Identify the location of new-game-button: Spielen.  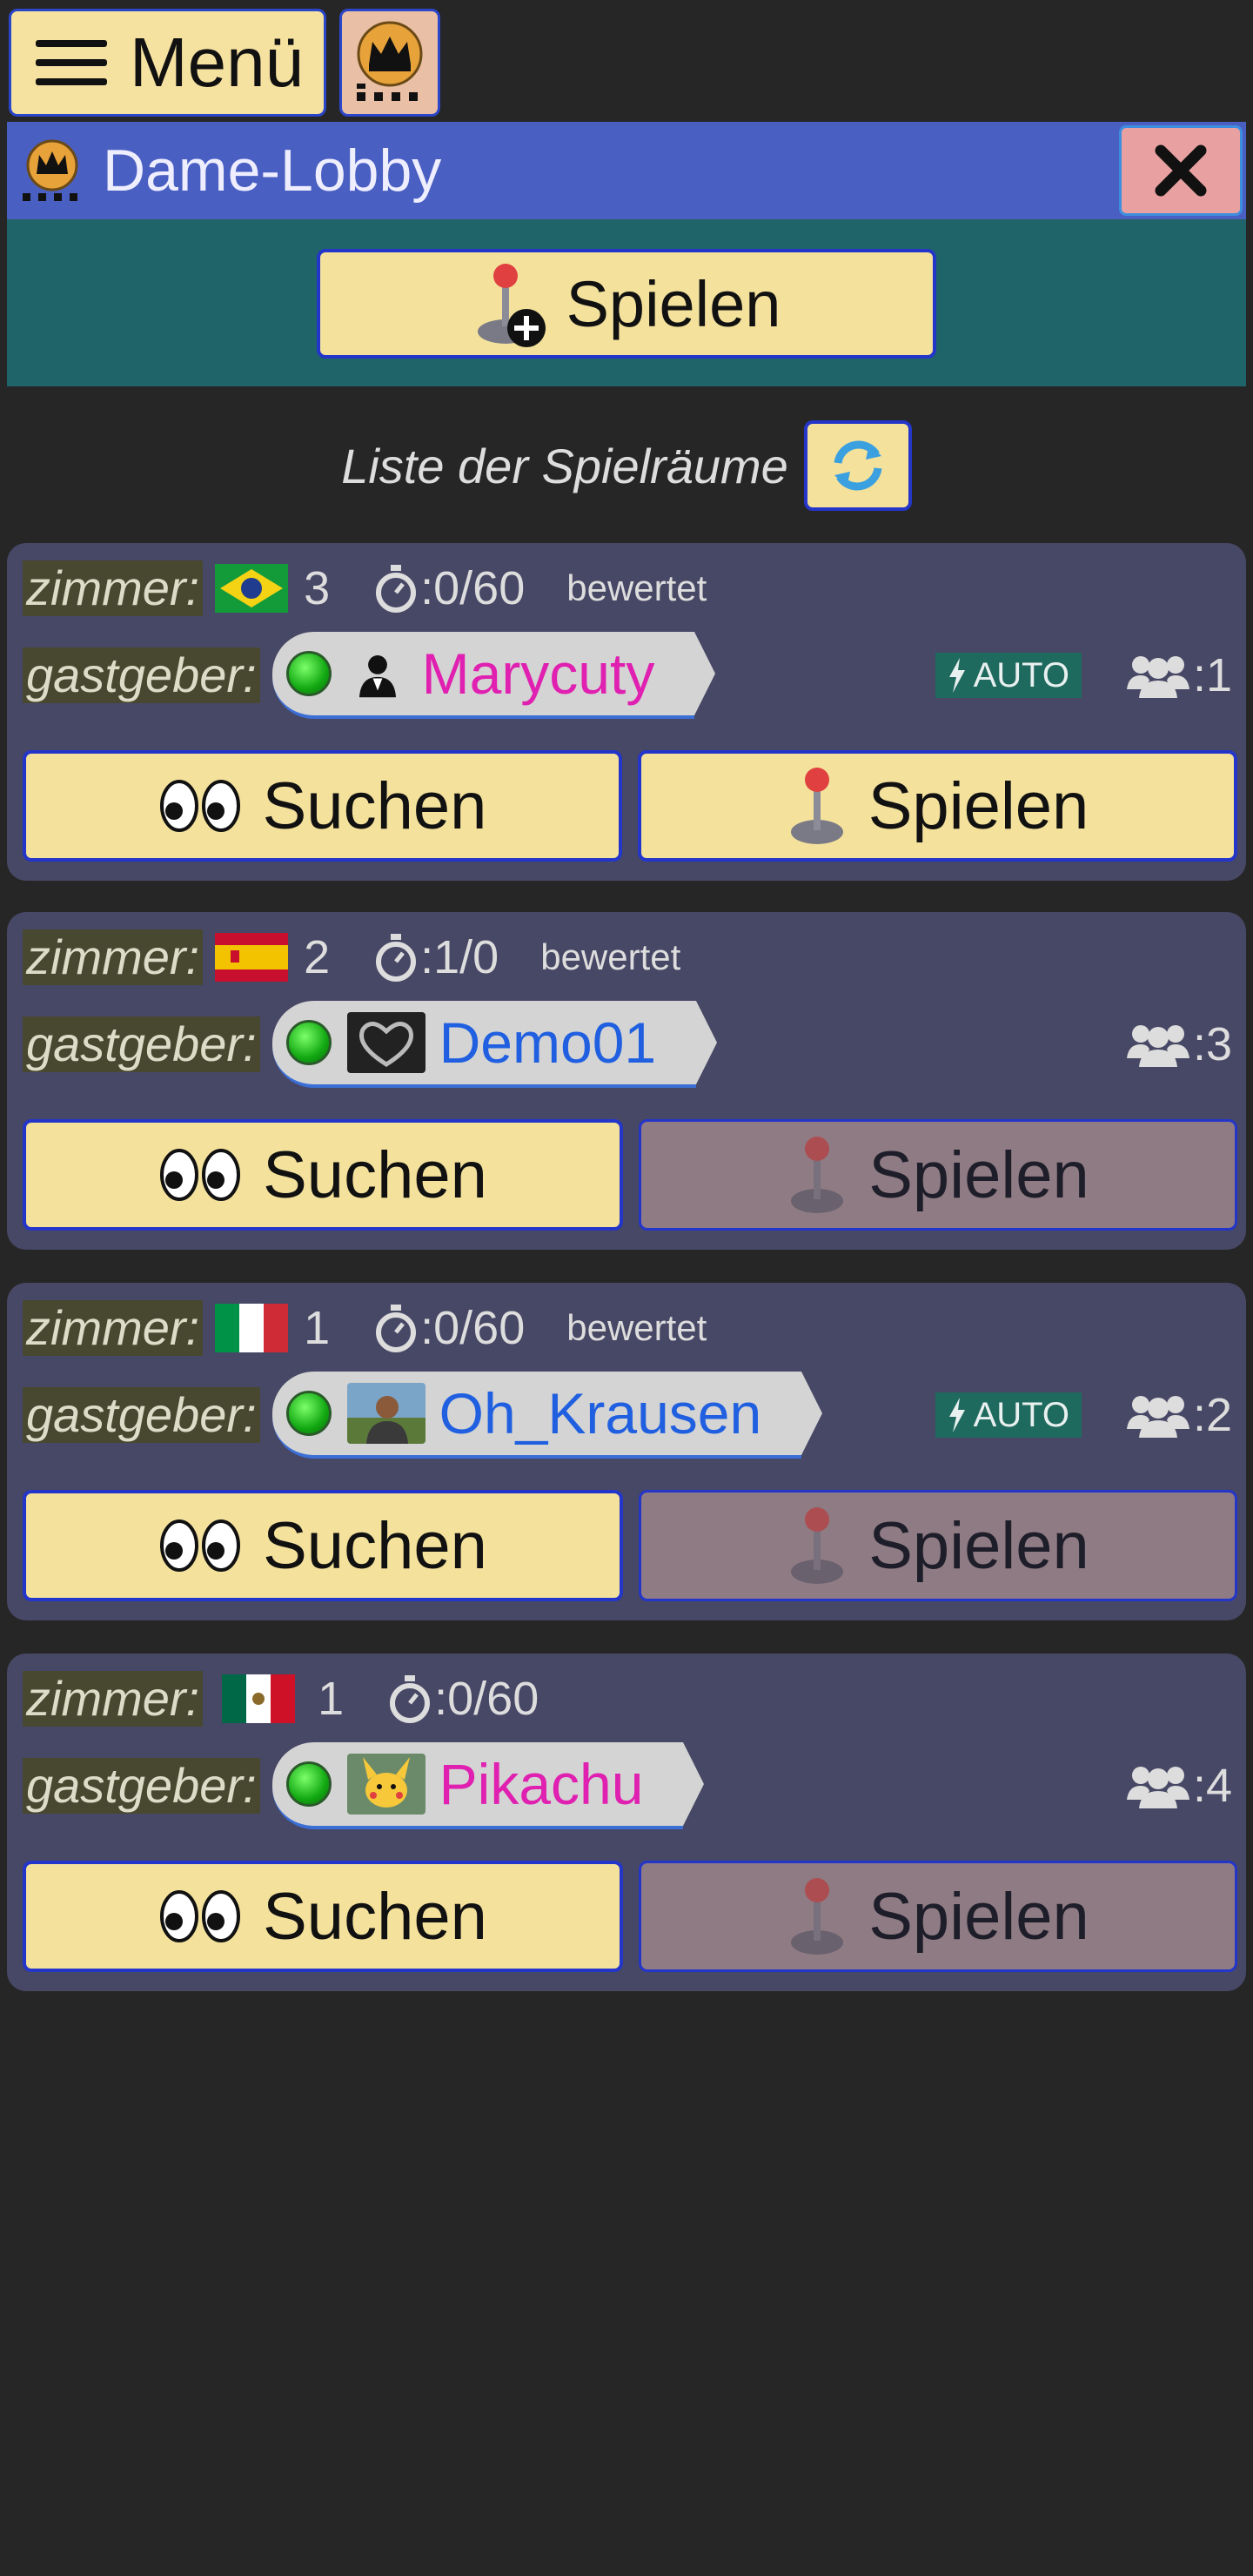
(626, 304).